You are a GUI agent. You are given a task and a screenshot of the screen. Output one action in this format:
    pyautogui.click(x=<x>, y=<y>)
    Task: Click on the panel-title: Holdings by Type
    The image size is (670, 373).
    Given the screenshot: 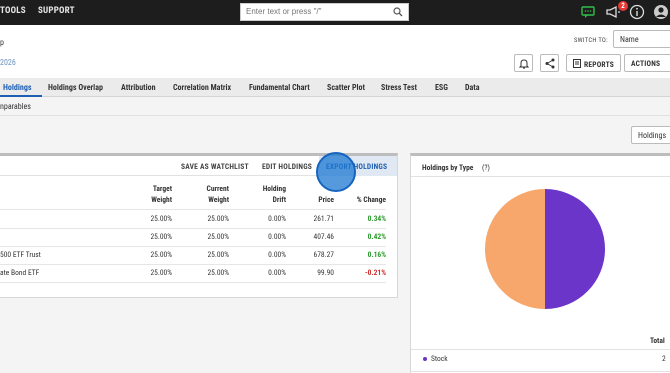 What is the action you would take?
    pyautogui.click(x=448, y=167)
    